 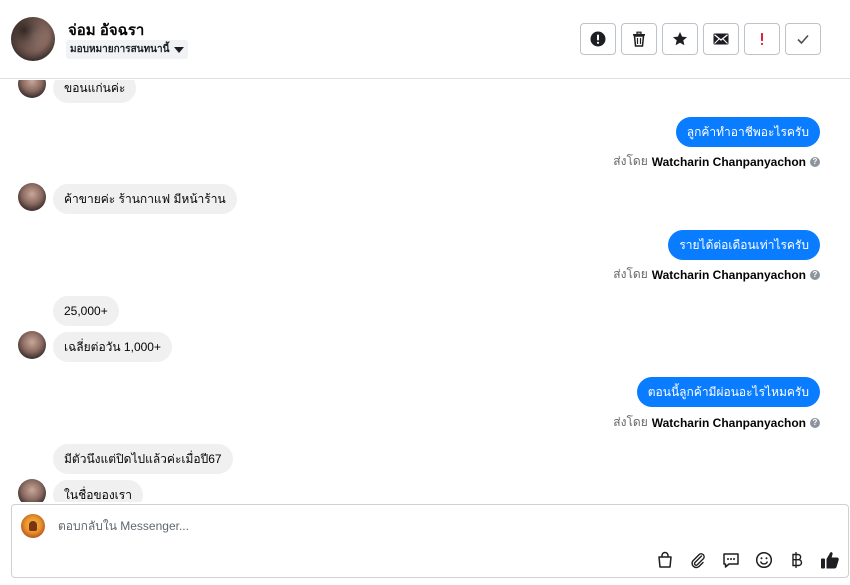 What do you see at coordinates (143, 459) in the screenshot?
I see `incoming-message: มีตัวนึงแต่ปิดไปแล้วค่ะเมื่อปี67` at bounding box center [143, 459].